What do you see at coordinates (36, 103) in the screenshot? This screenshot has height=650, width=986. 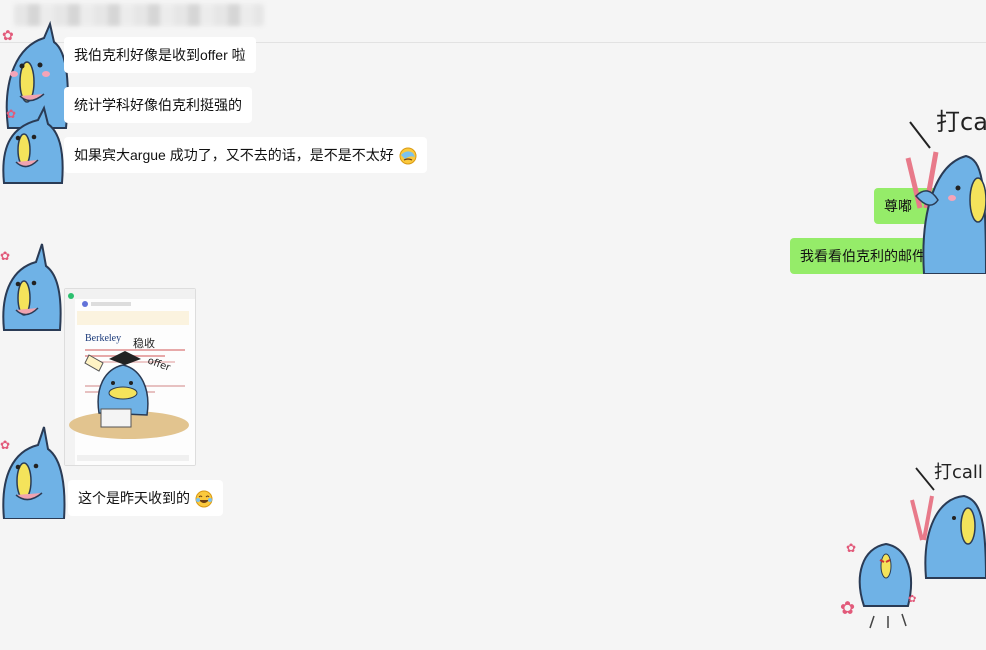 I see `mascot-sticker-avatar-1: ✿ ✿` at bounding box center [36, 103].